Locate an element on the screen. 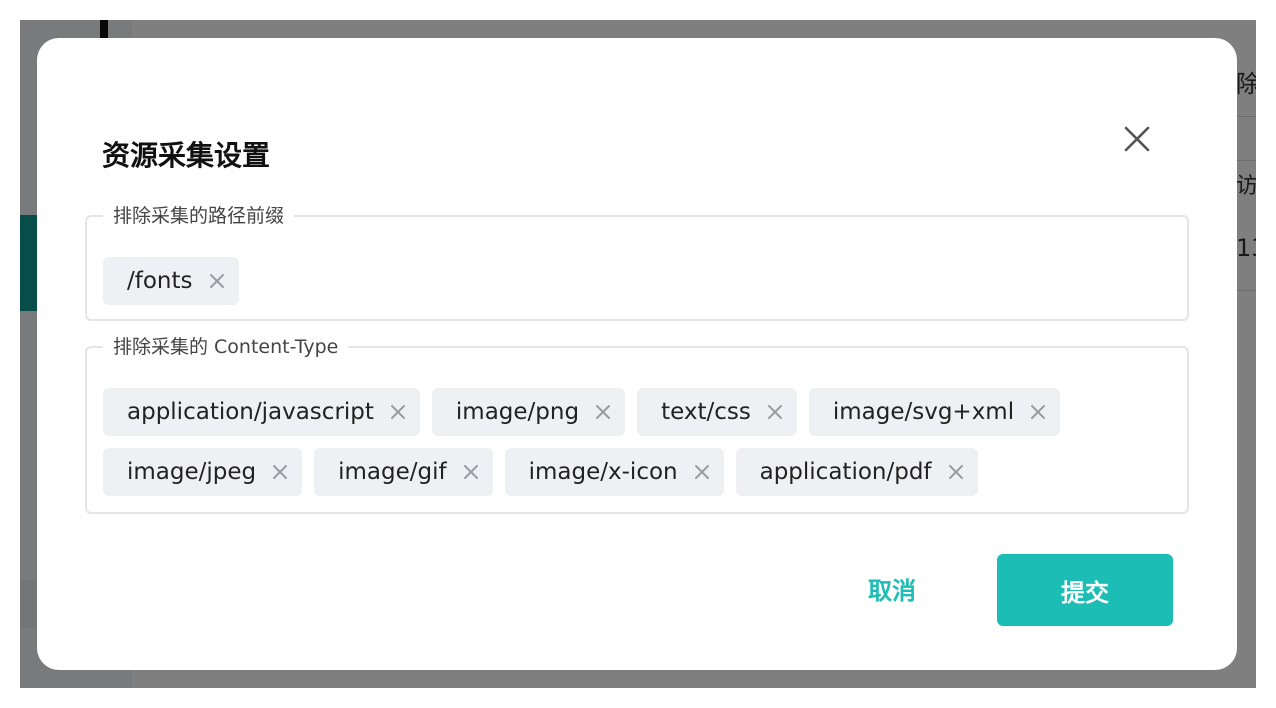 The height and width of the screenshot is (708, 1276). path-prefix-tag-list: /fonts is located at coordinates (637, 281).